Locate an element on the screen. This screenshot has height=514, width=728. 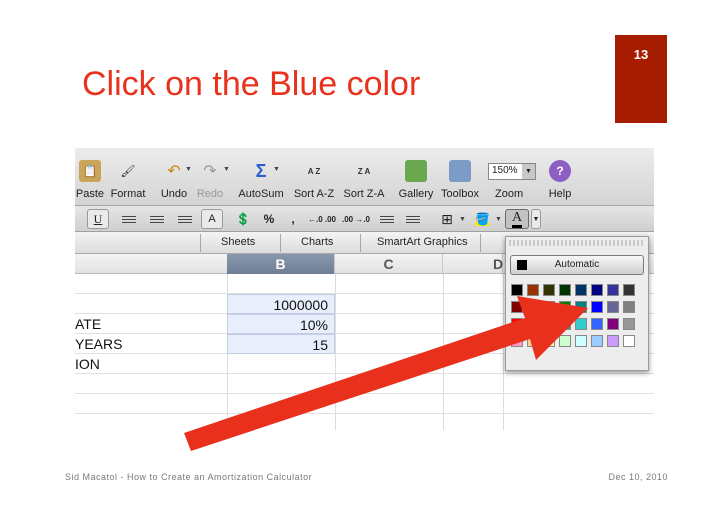
paint-bucket-icon: 🪣 is located at coordinates (482, 219).